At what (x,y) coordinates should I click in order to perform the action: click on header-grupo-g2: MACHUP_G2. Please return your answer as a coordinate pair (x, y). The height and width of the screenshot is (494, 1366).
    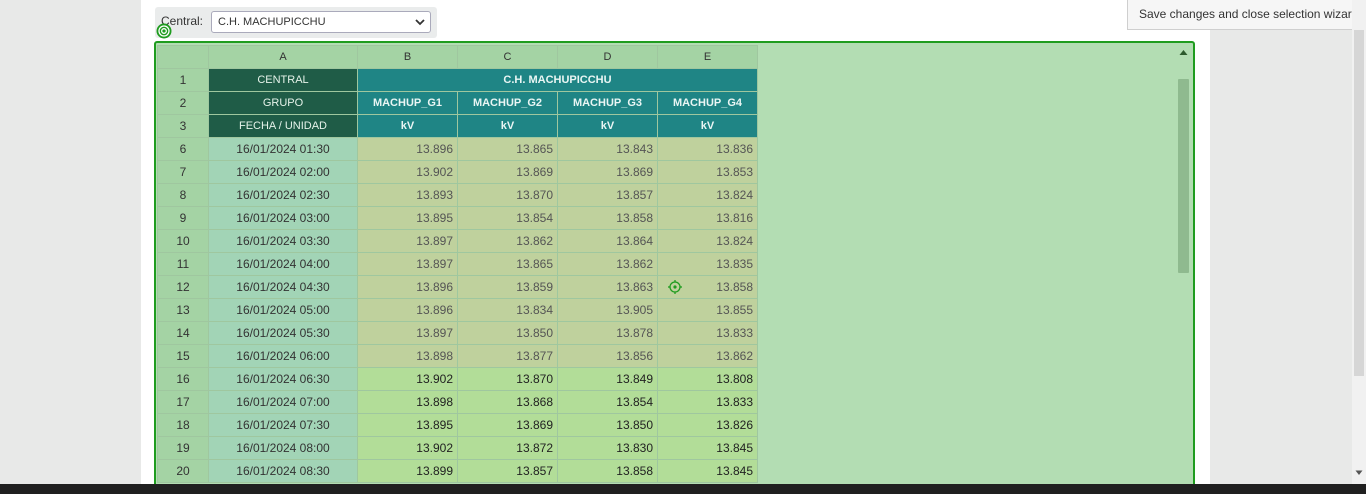
    Looking at the image, I should click on (507, 103).